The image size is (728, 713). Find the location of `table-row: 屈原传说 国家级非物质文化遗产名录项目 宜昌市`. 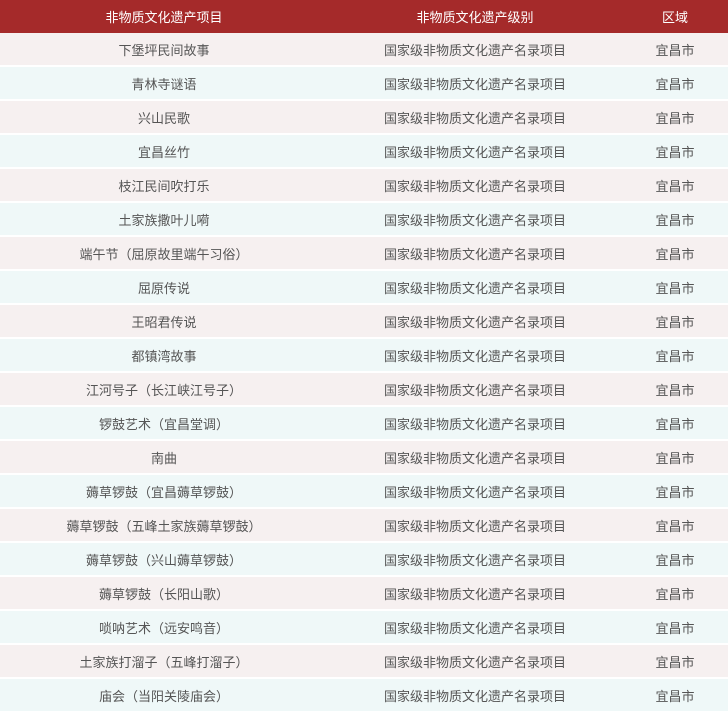

table-row: 屈原传说 国家级非物质文化遗产名录项目 宜昌市 is located at coordinates (364, 287).